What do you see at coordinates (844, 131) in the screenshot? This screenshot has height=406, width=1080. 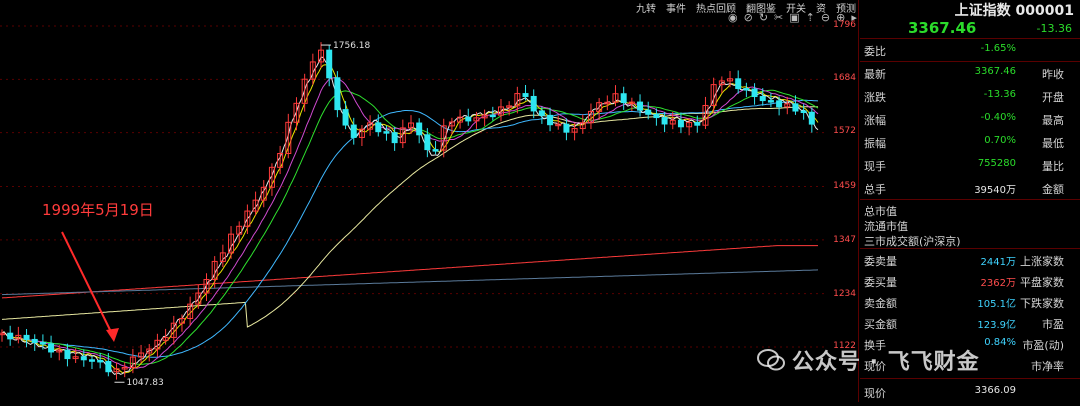 I see `price-tick: 1572` at bounding box center [844, 131].